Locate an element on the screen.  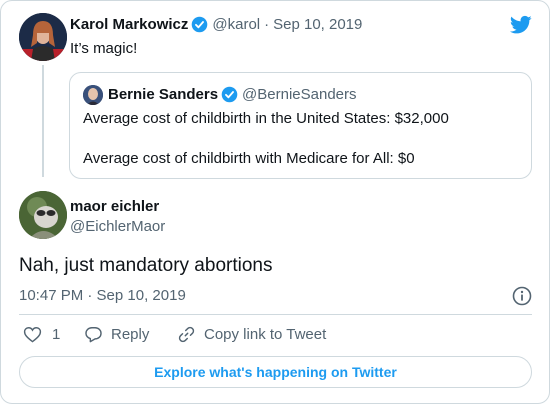
speech-bubble-icon is located at coordinates (93, 335).